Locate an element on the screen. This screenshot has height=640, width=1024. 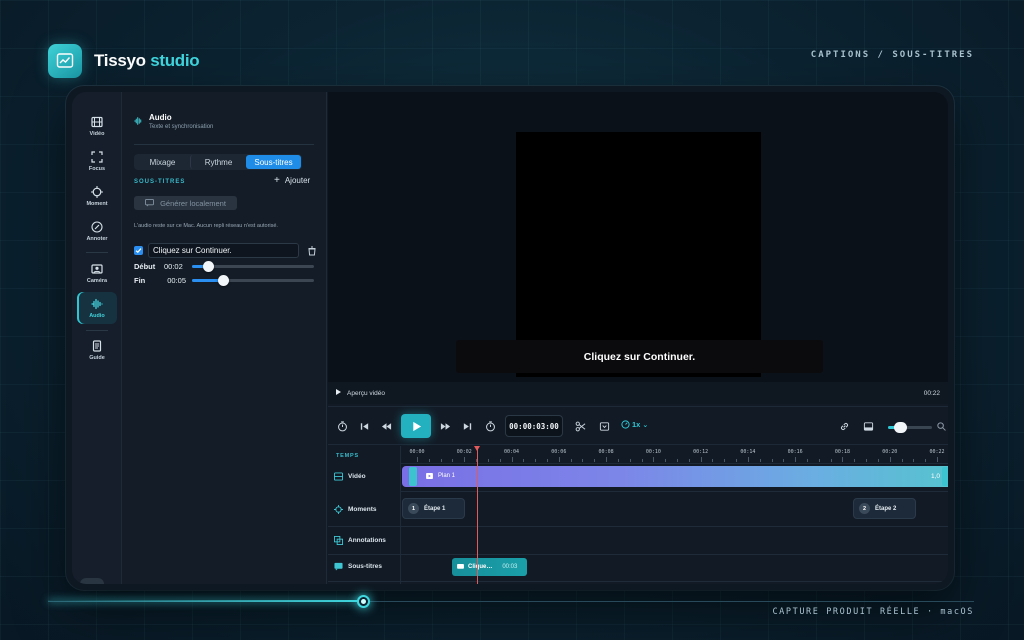
end-slider is located at coordinates (253, 280).